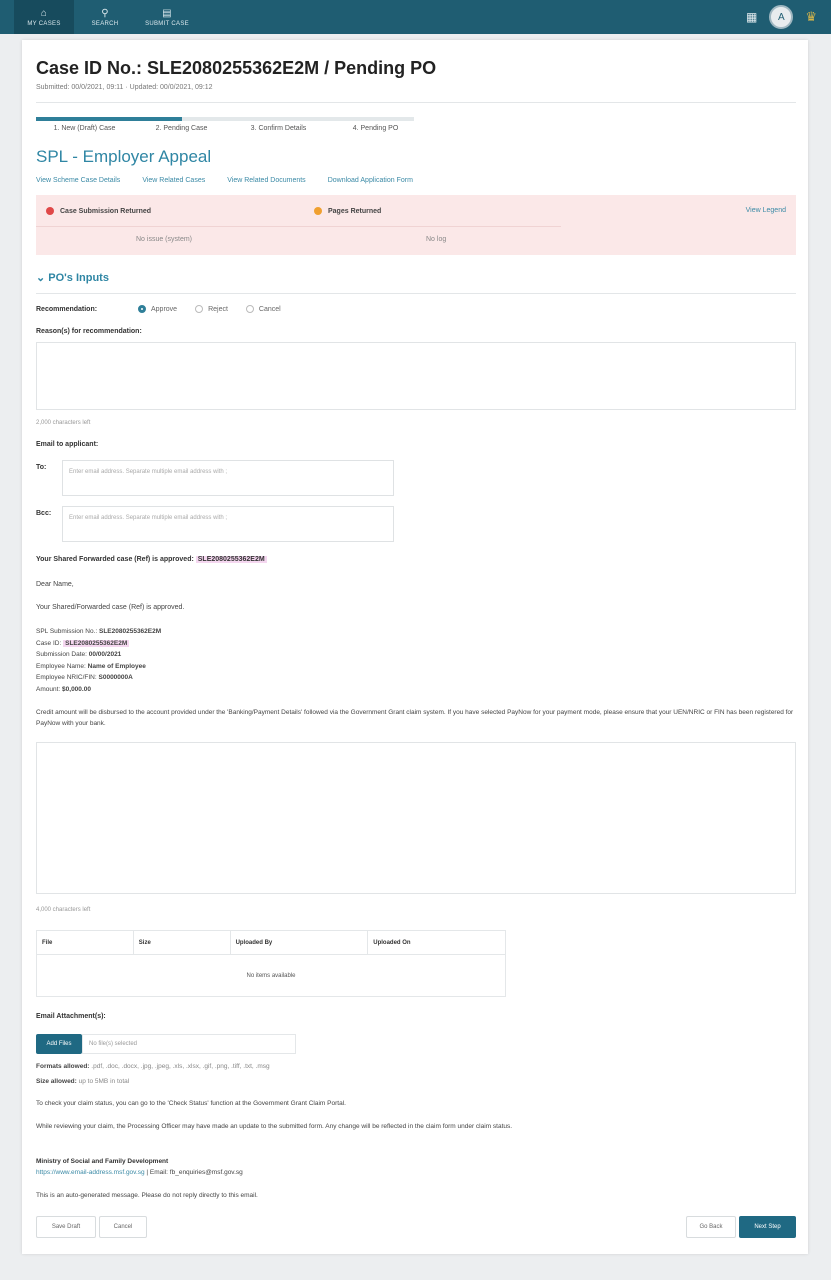 The height and width of the screenshot is (1280, 831). What do you see at coordinates (318, 211) in the screenshot?
I see `orange-dot-icon` at bounding box center [318, 211].